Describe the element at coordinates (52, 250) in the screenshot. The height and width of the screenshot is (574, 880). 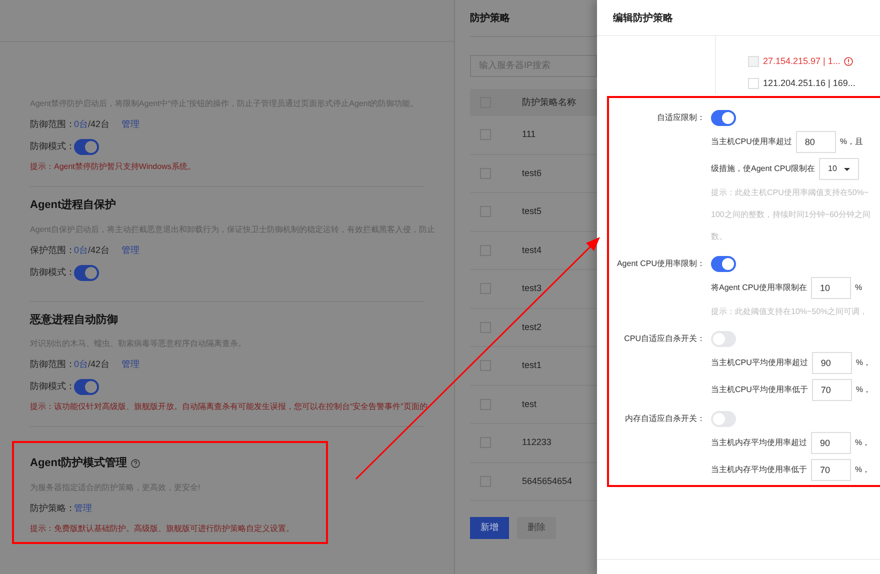
I see `field-label: 保护范围：` at that location.